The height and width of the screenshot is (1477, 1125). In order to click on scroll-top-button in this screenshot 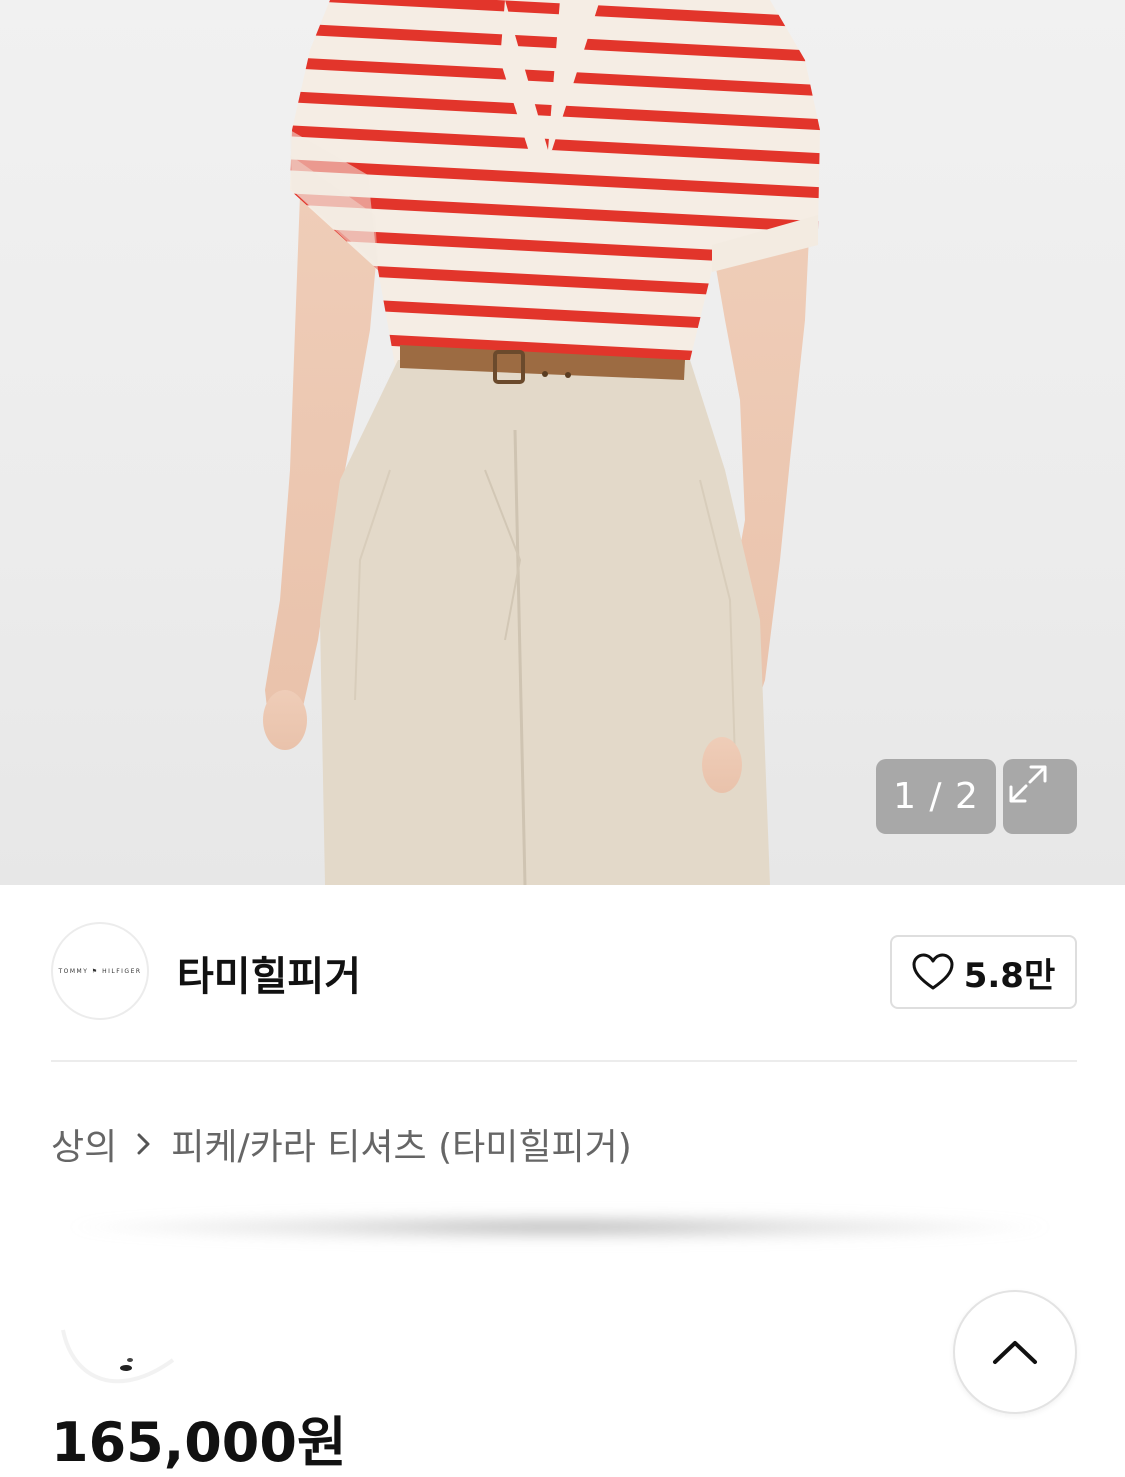, I will do `click(1015, 1352)`.